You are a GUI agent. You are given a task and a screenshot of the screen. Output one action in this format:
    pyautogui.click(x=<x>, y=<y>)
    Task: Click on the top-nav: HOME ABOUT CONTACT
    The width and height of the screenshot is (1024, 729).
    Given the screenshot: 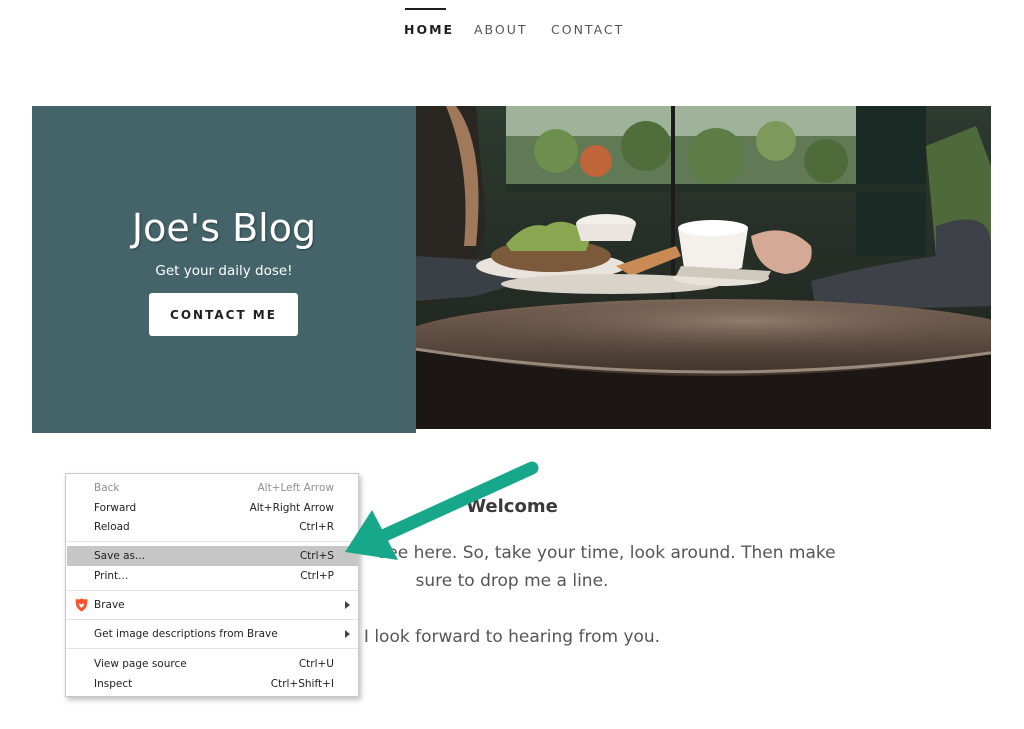 What is the action you would take?
    pyautogui.click(x=512, y=30)
    